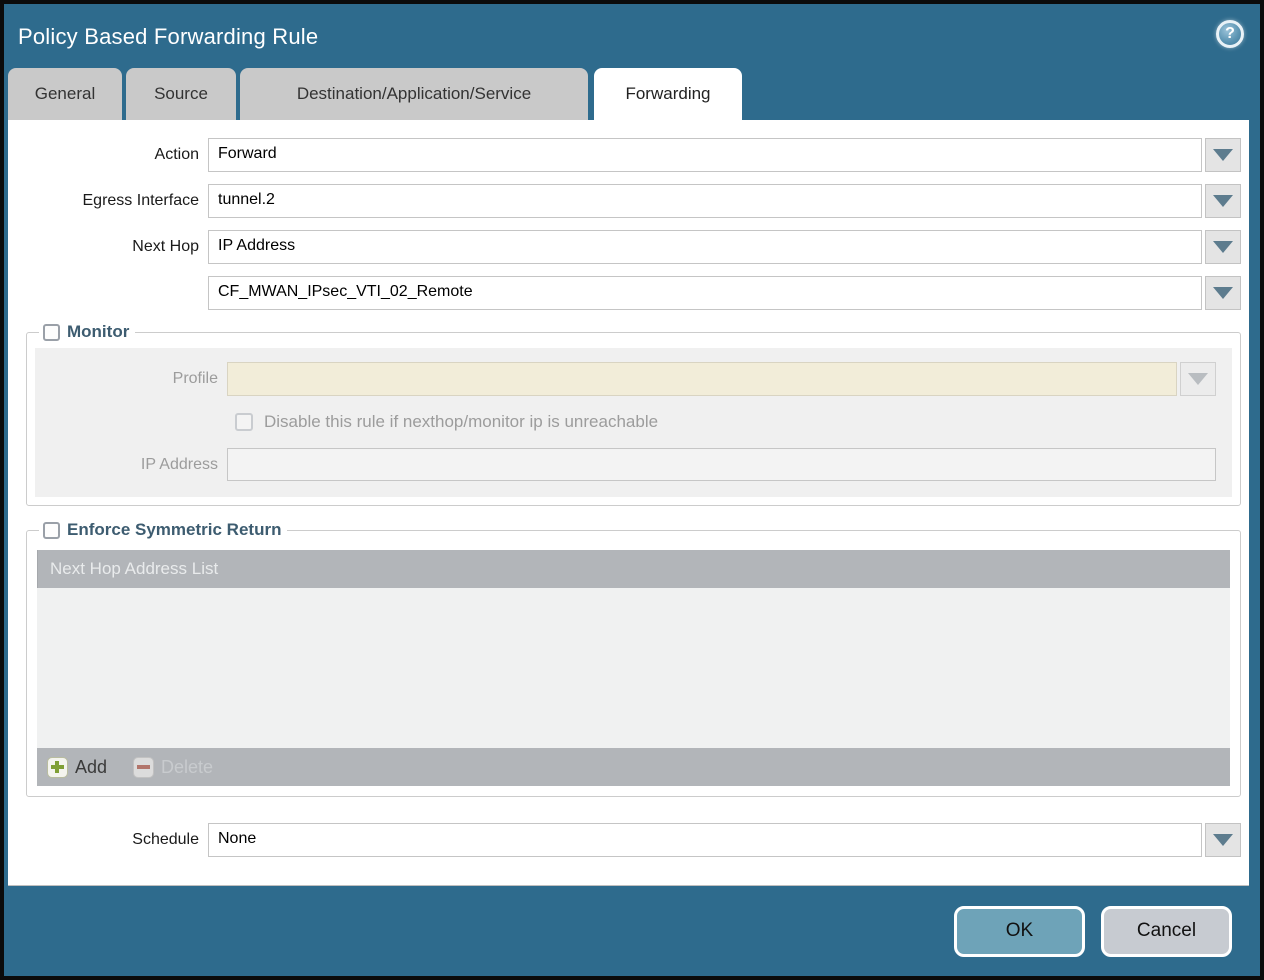 The width and height of the screenshot is (1264, 980). I want to click on schedule-dropdown-button, so click(1223, 840).